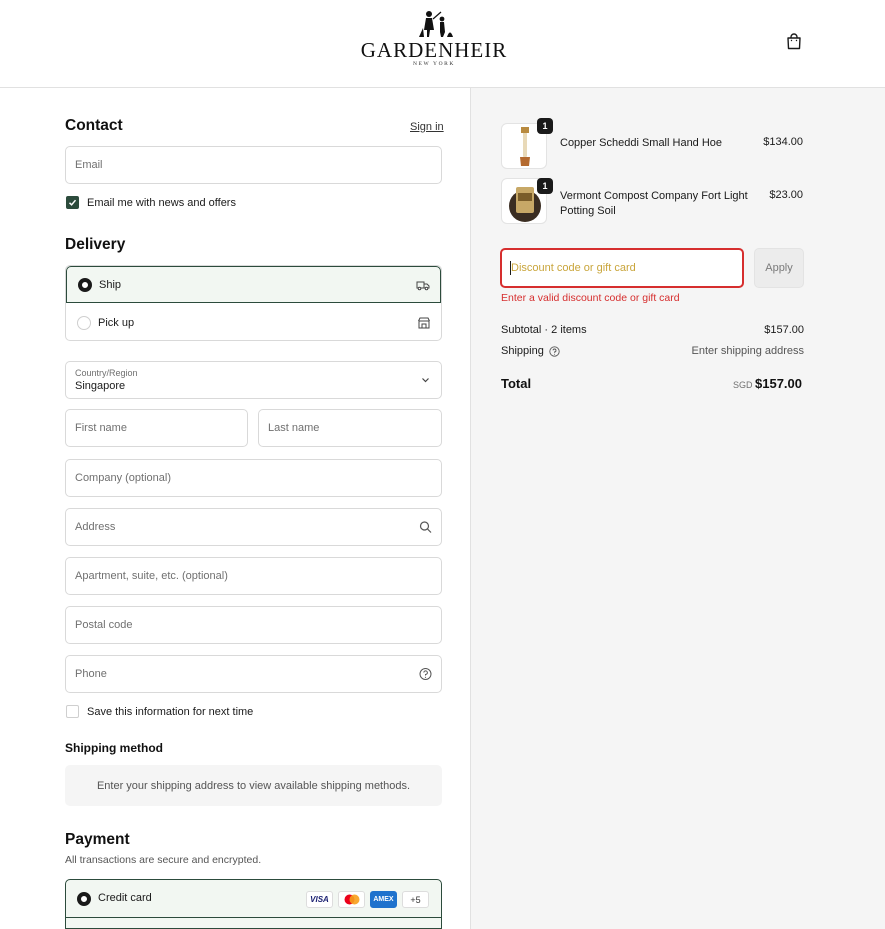 Image resolution: width=885 pixels, height=929 pixels. What do you see at coordinates (425, 380) in the screenshot?
I see `chevron-down-icon` at bounding box center [425, 380].